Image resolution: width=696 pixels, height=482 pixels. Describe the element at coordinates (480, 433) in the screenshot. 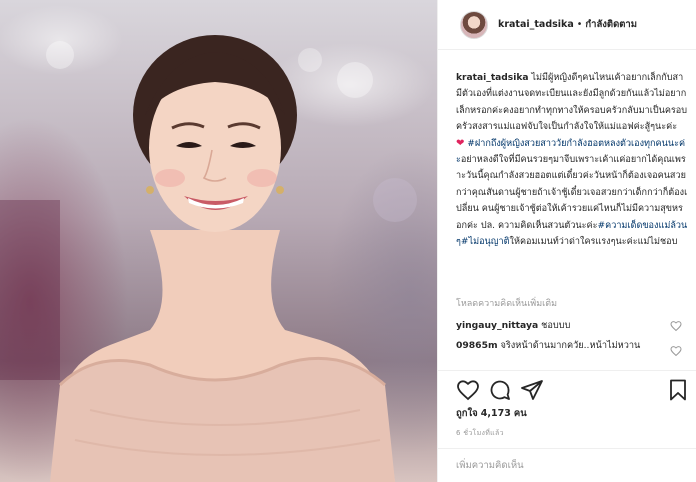

I see `post-timestamp: 6 ชั่วโมงที่แล้ว` at that location.